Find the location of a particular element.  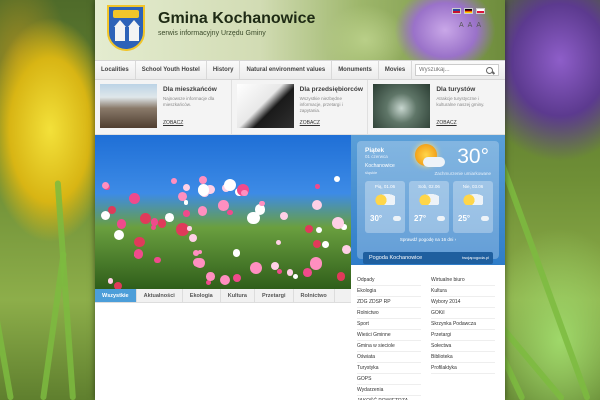

font-size-large: A is located at coordinates (478, 25).